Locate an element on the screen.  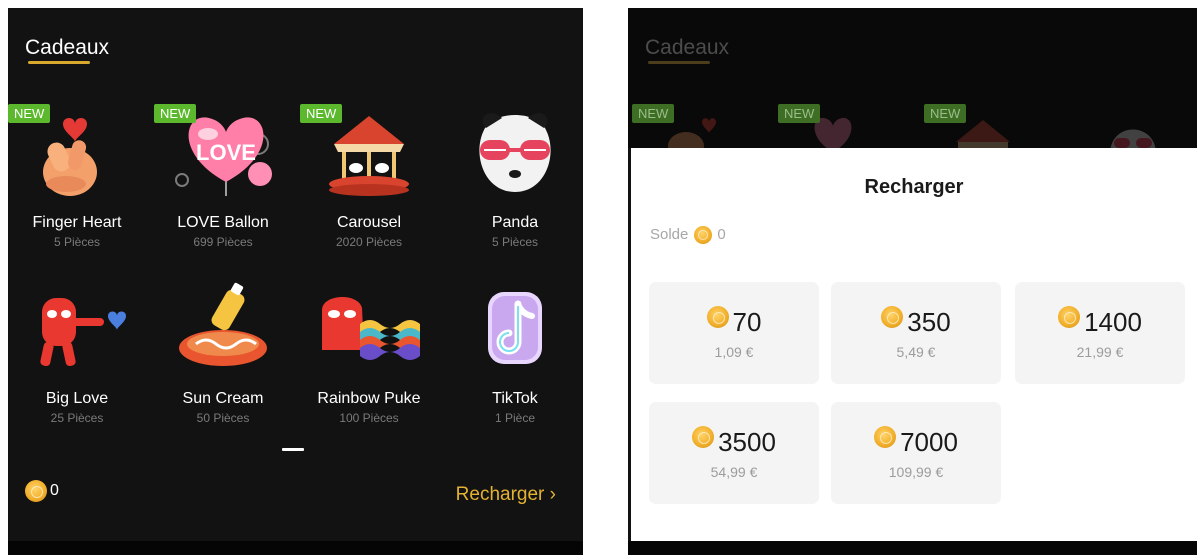
package-coins: 350 is located at coordinates (929, 322).